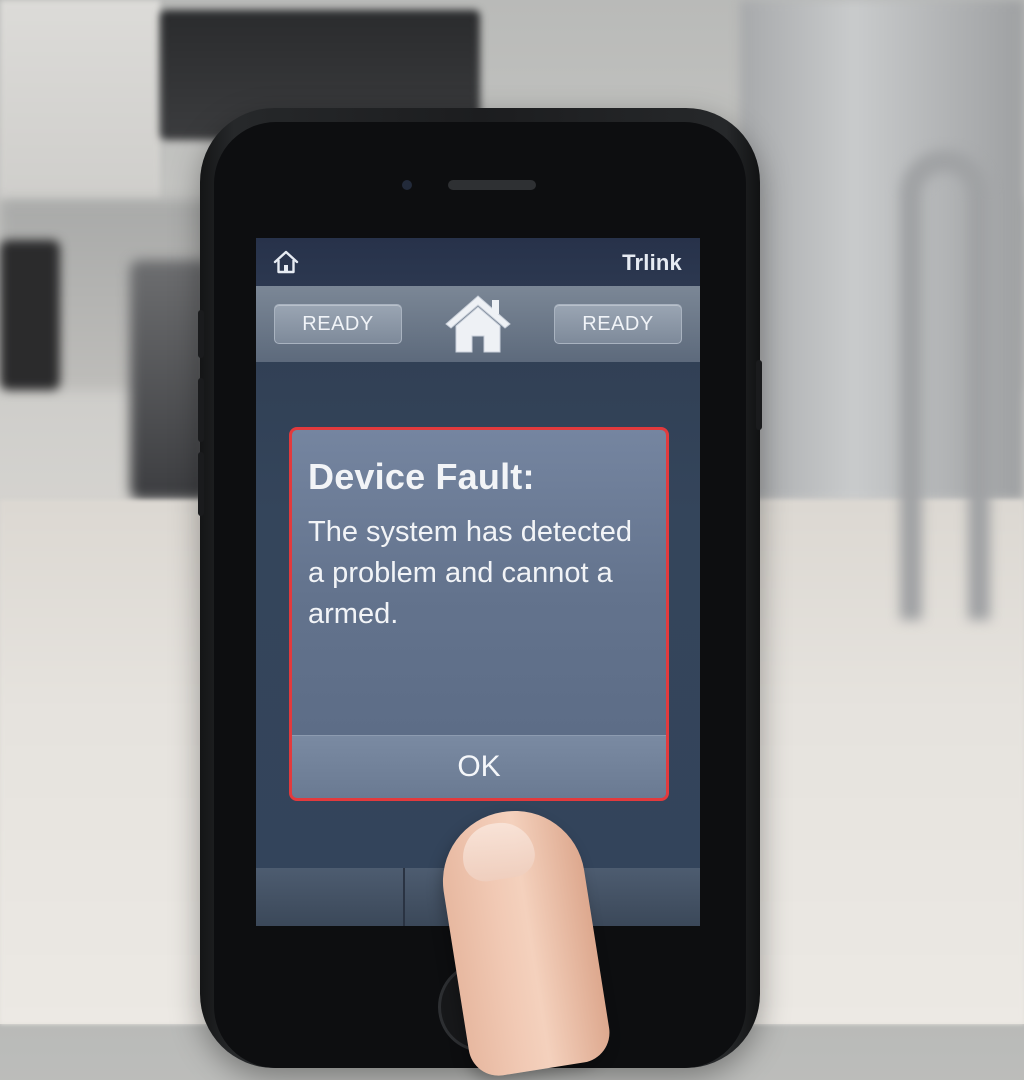 Image resolution: width=1024 pixels, height=1080 pixels. What do you see at coordinates (338, 324) in the screenshot?
I see `ready-status-left-button: READY` at bounding box center [338, 324].